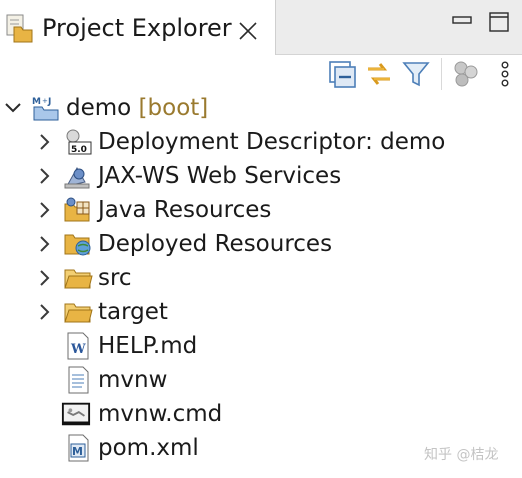 This screenshot has height=478, width=522. I want to click on tree-item-label: pom.xml, so click(148, 448).